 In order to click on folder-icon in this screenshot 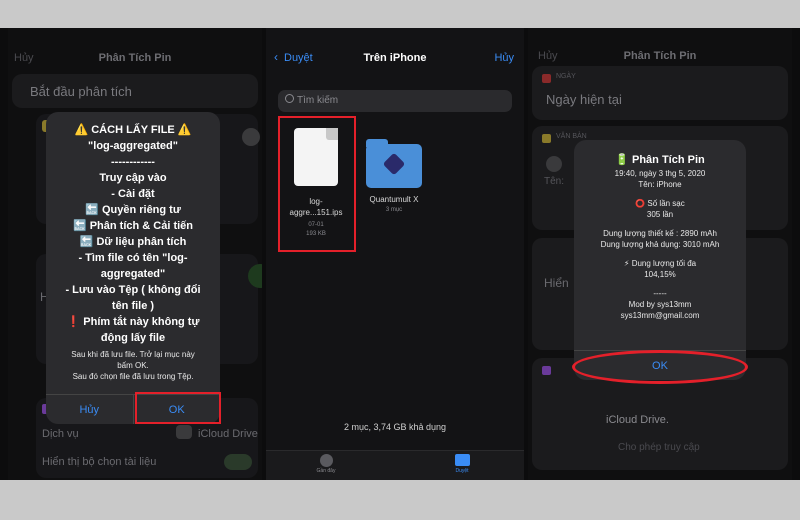, I will do `click(394, 163)`.